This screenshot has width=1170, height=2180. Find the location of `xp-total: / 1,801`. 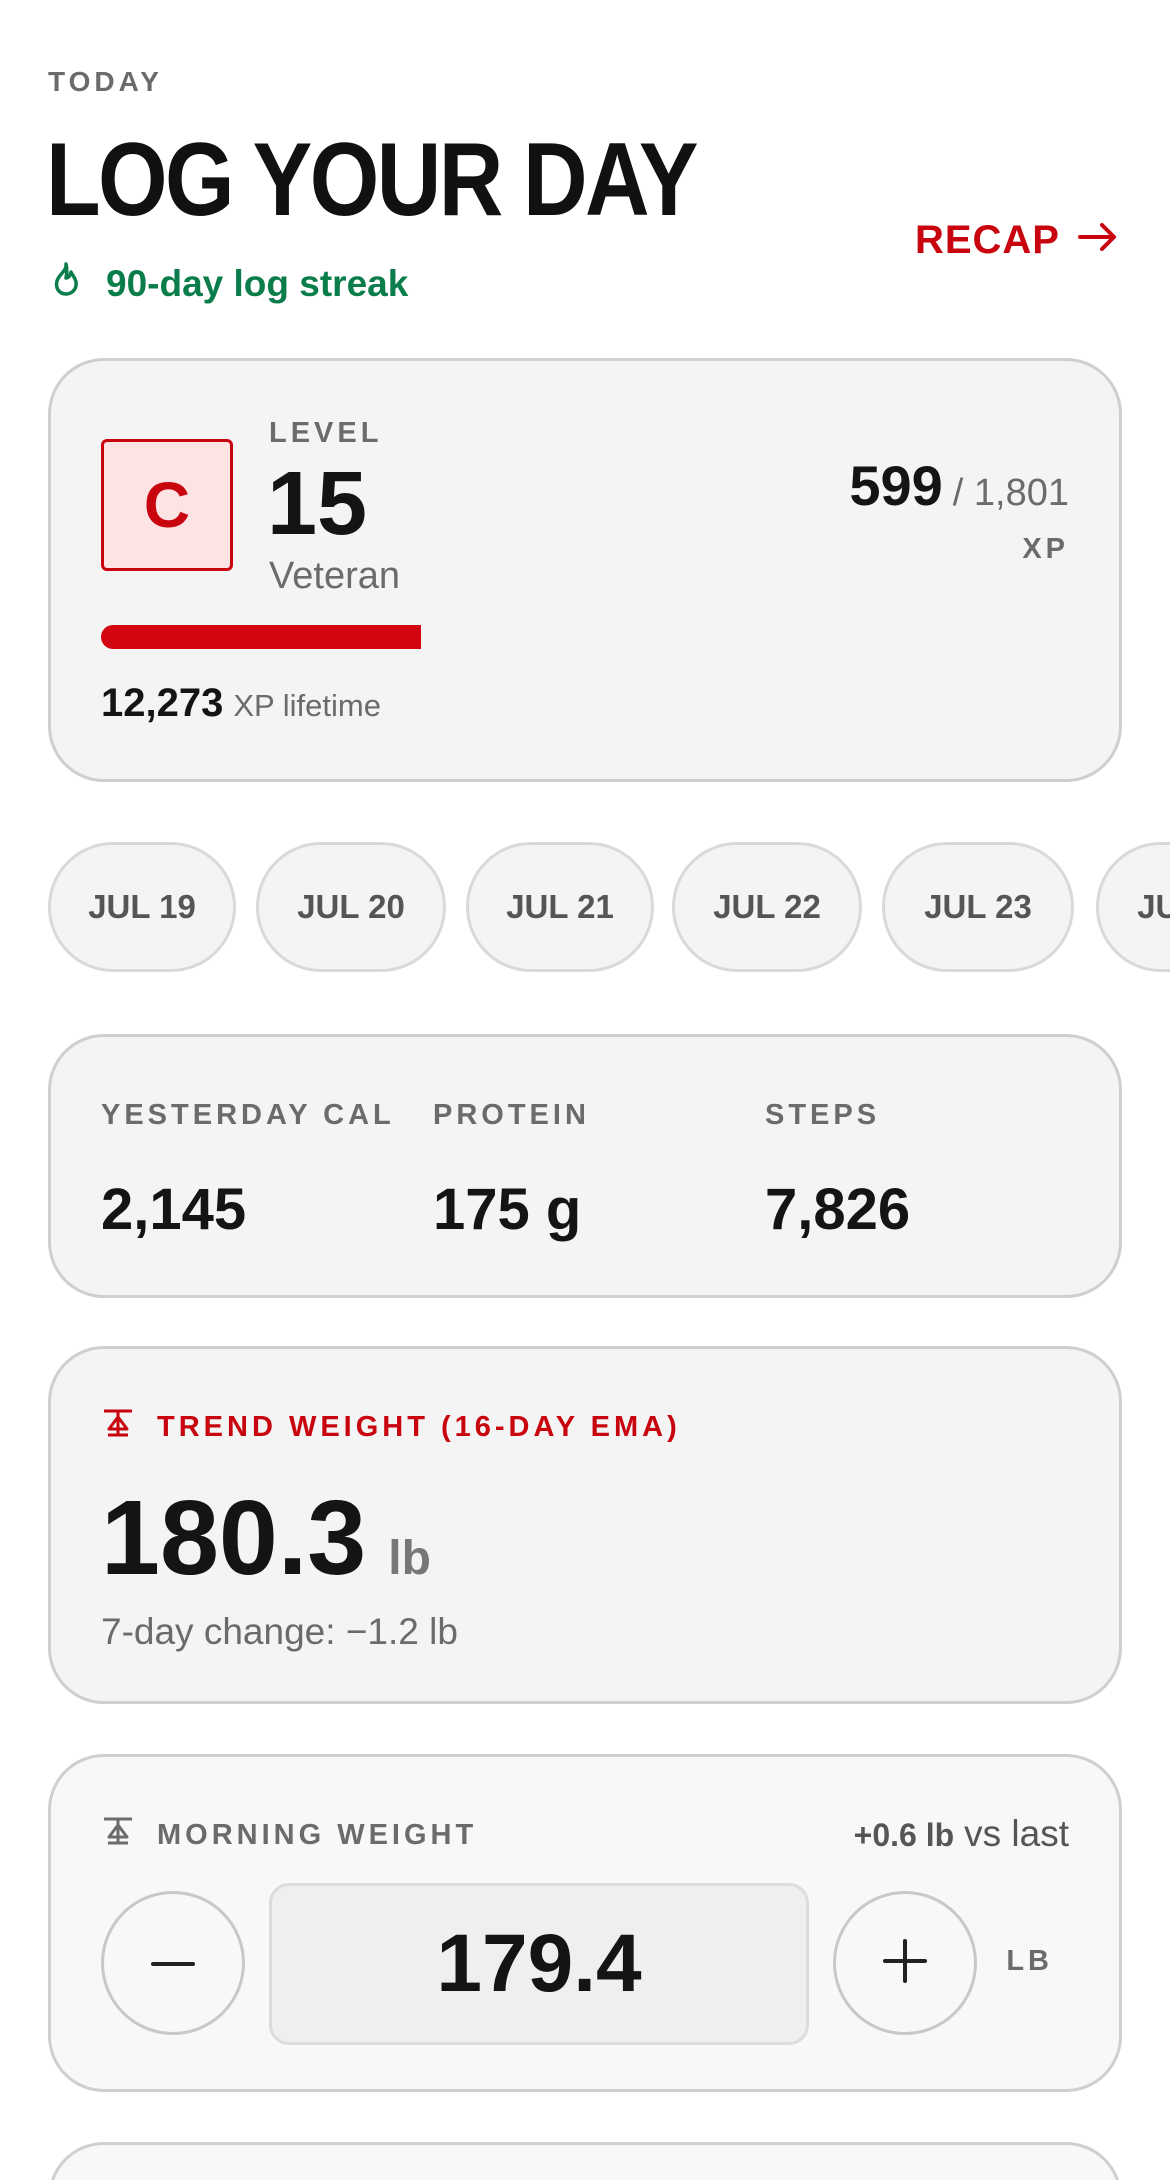

xp-total: / 1,801 is located at coordinates (1010, 493).